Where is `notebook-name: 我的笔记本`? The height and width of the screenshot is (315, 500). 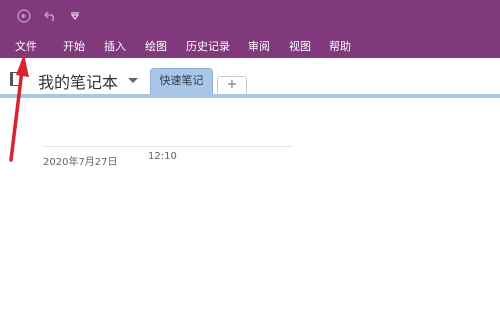 notebook-name: 我的笔记本 is located at coordinates (78, 81).